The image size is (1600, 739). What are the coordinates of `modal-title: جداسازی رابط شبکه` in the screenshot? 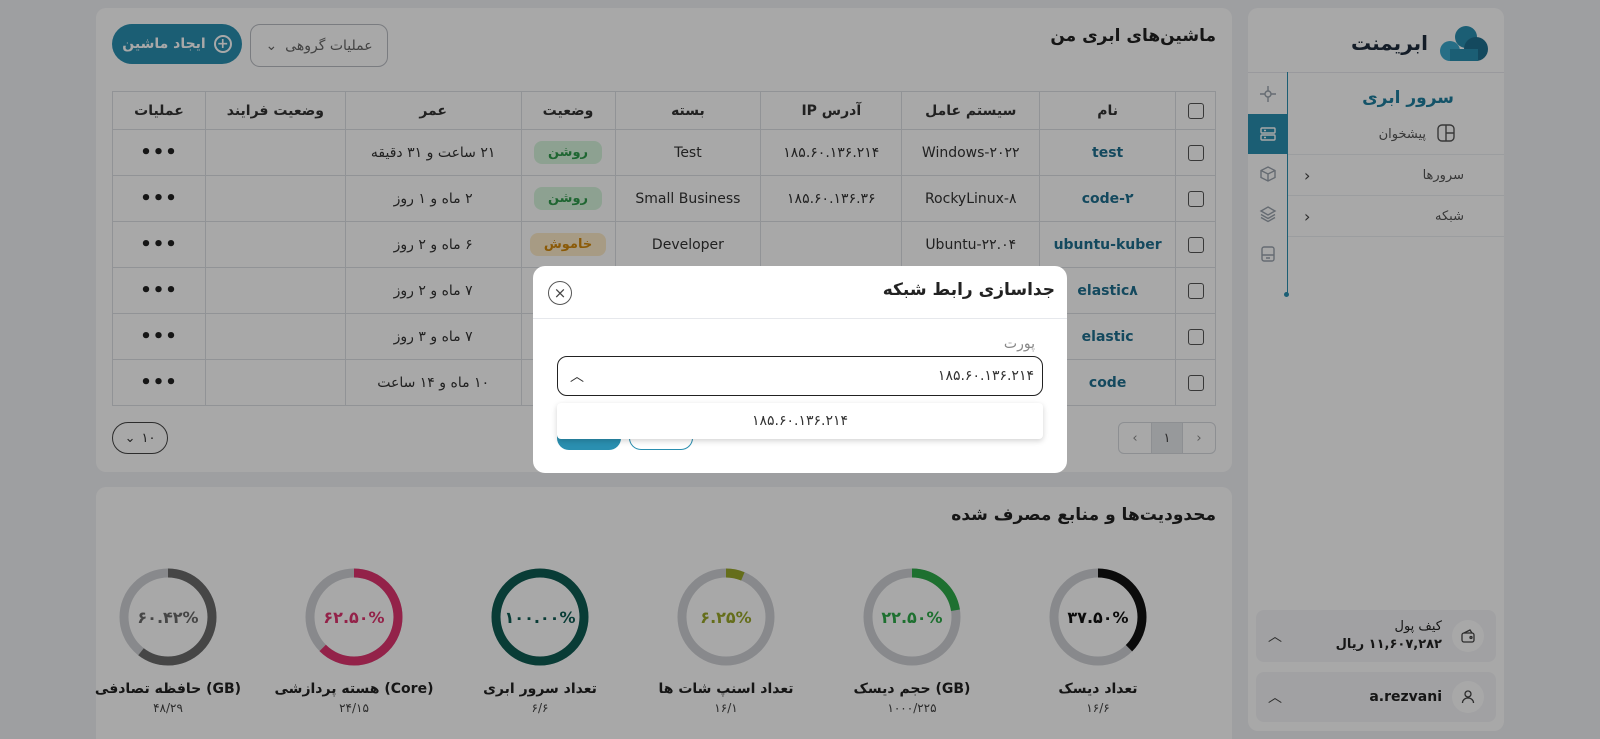 It's located at (968, 290).